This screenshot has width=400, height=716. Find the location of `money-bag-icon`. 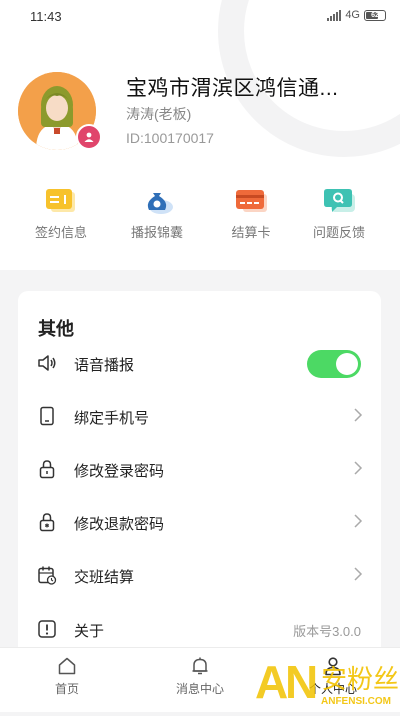

money-bag-icon is located at coordinates (160, 203).